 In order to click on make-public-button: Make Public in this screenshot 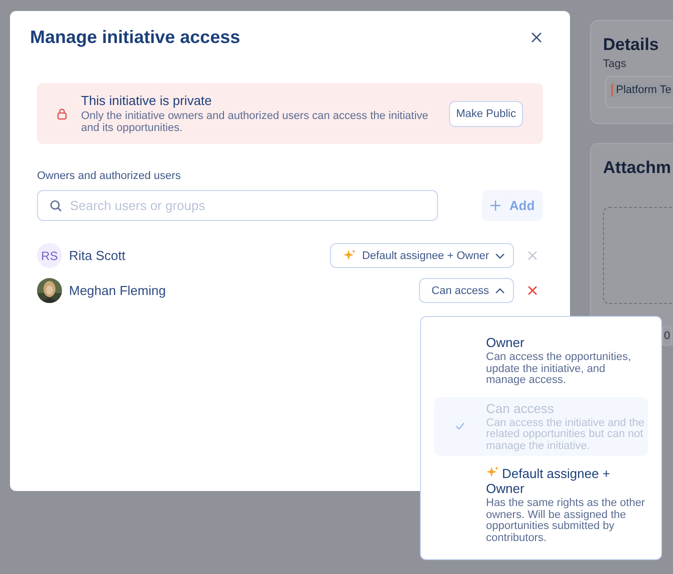, I will do `click(486, 113)`.